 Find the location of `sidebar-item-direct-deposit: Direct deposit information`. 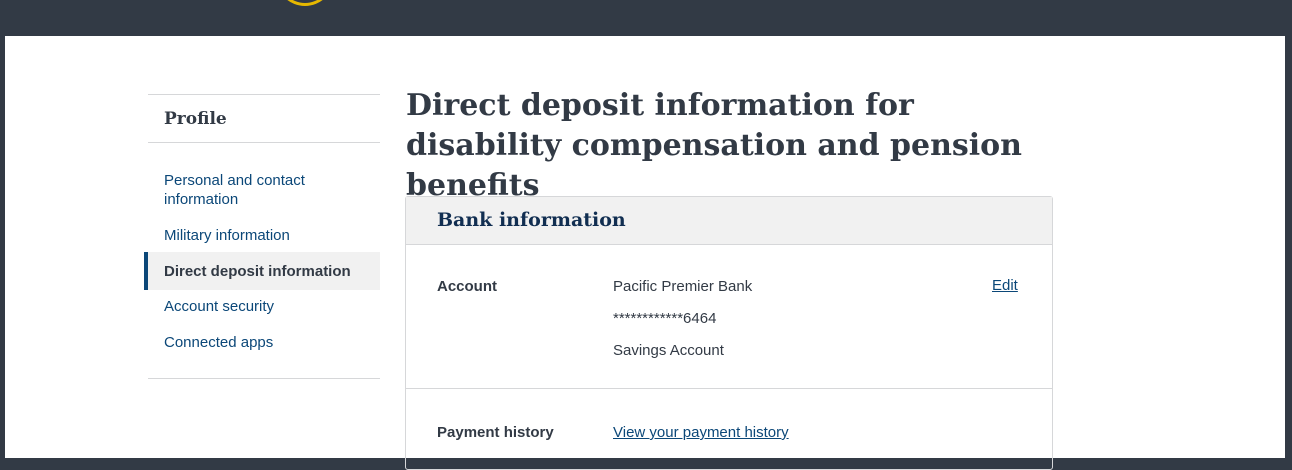

sidebar-item-direct-deposit: Direct deposit information is located at coordinates (262, 271).